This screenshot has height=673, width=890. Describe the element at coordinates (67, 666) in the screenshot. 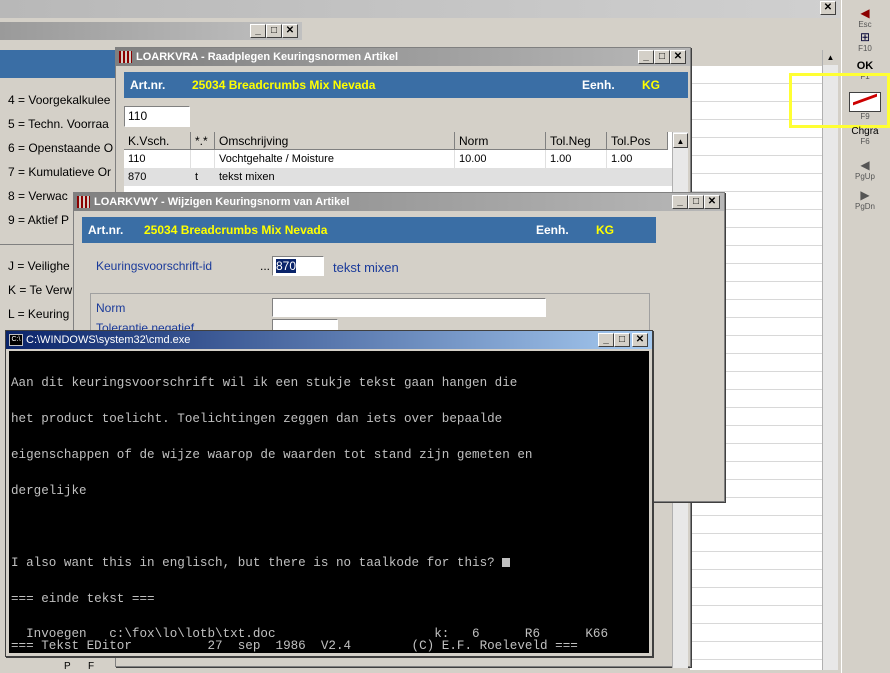

I see `bottom-letter-p: P` at that location.